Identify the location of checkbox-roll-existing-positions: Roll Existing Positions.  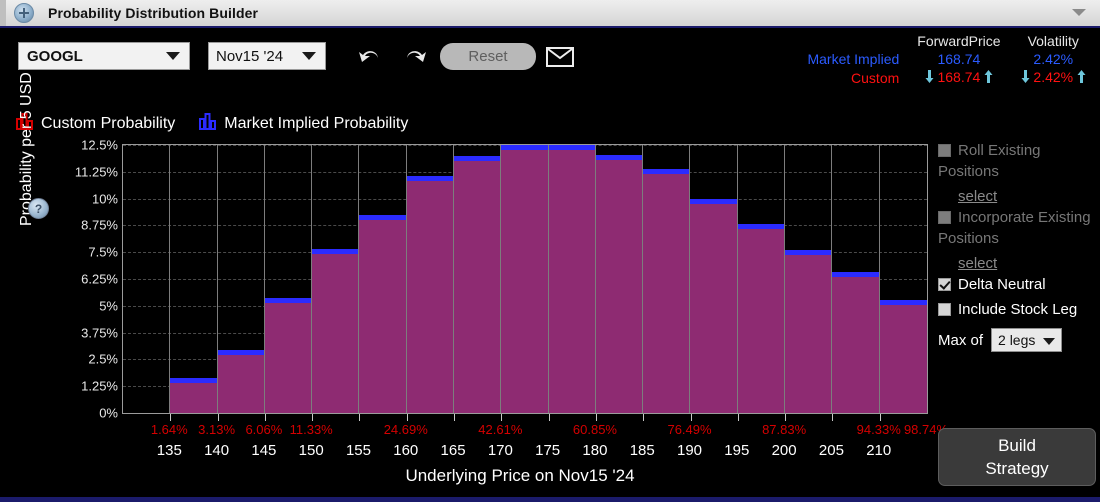
(1018, 161).